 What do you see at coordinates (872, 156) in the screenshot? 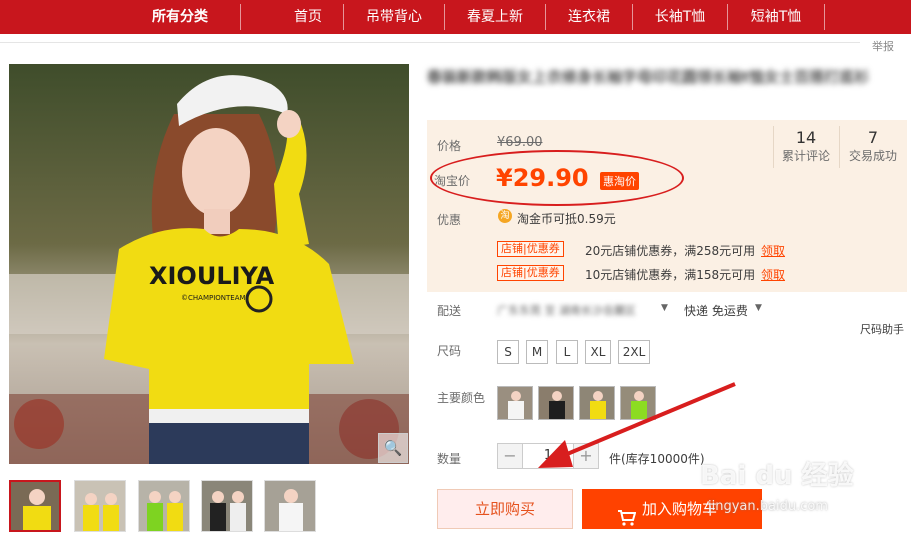
I see `deals-label: 交易成功` at bounding box center [872, 156].